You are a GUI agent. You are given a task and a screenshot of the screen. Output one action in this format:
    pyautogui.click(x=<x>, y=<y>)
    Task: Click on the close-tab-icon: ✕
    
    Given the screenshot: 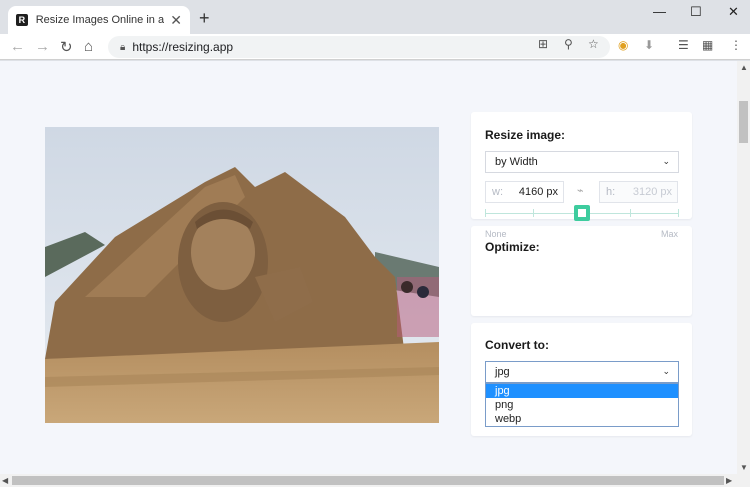 What is the action you would take?
    pyautogui.click(x=176, y=20)
    